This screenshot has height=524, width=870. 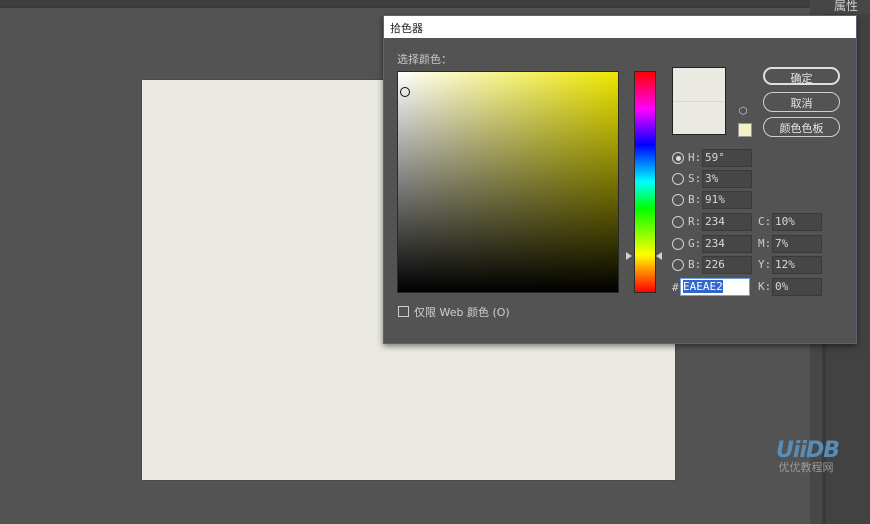 What do you see at coordinates (846, 7) in the screenshot?
I see `properties-panel-tab: 属性` at bounding box center [846, 7].